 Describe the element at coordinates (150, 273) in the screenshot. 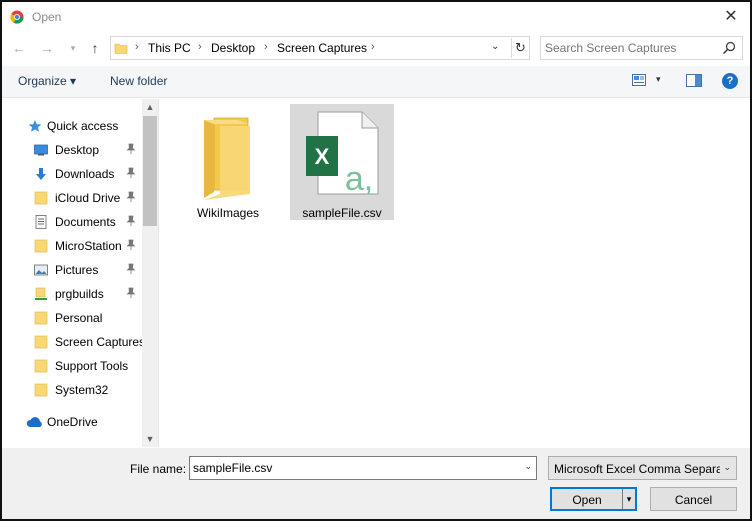

I see `sidebar-scrollbar: ▲ ▼` at that location.